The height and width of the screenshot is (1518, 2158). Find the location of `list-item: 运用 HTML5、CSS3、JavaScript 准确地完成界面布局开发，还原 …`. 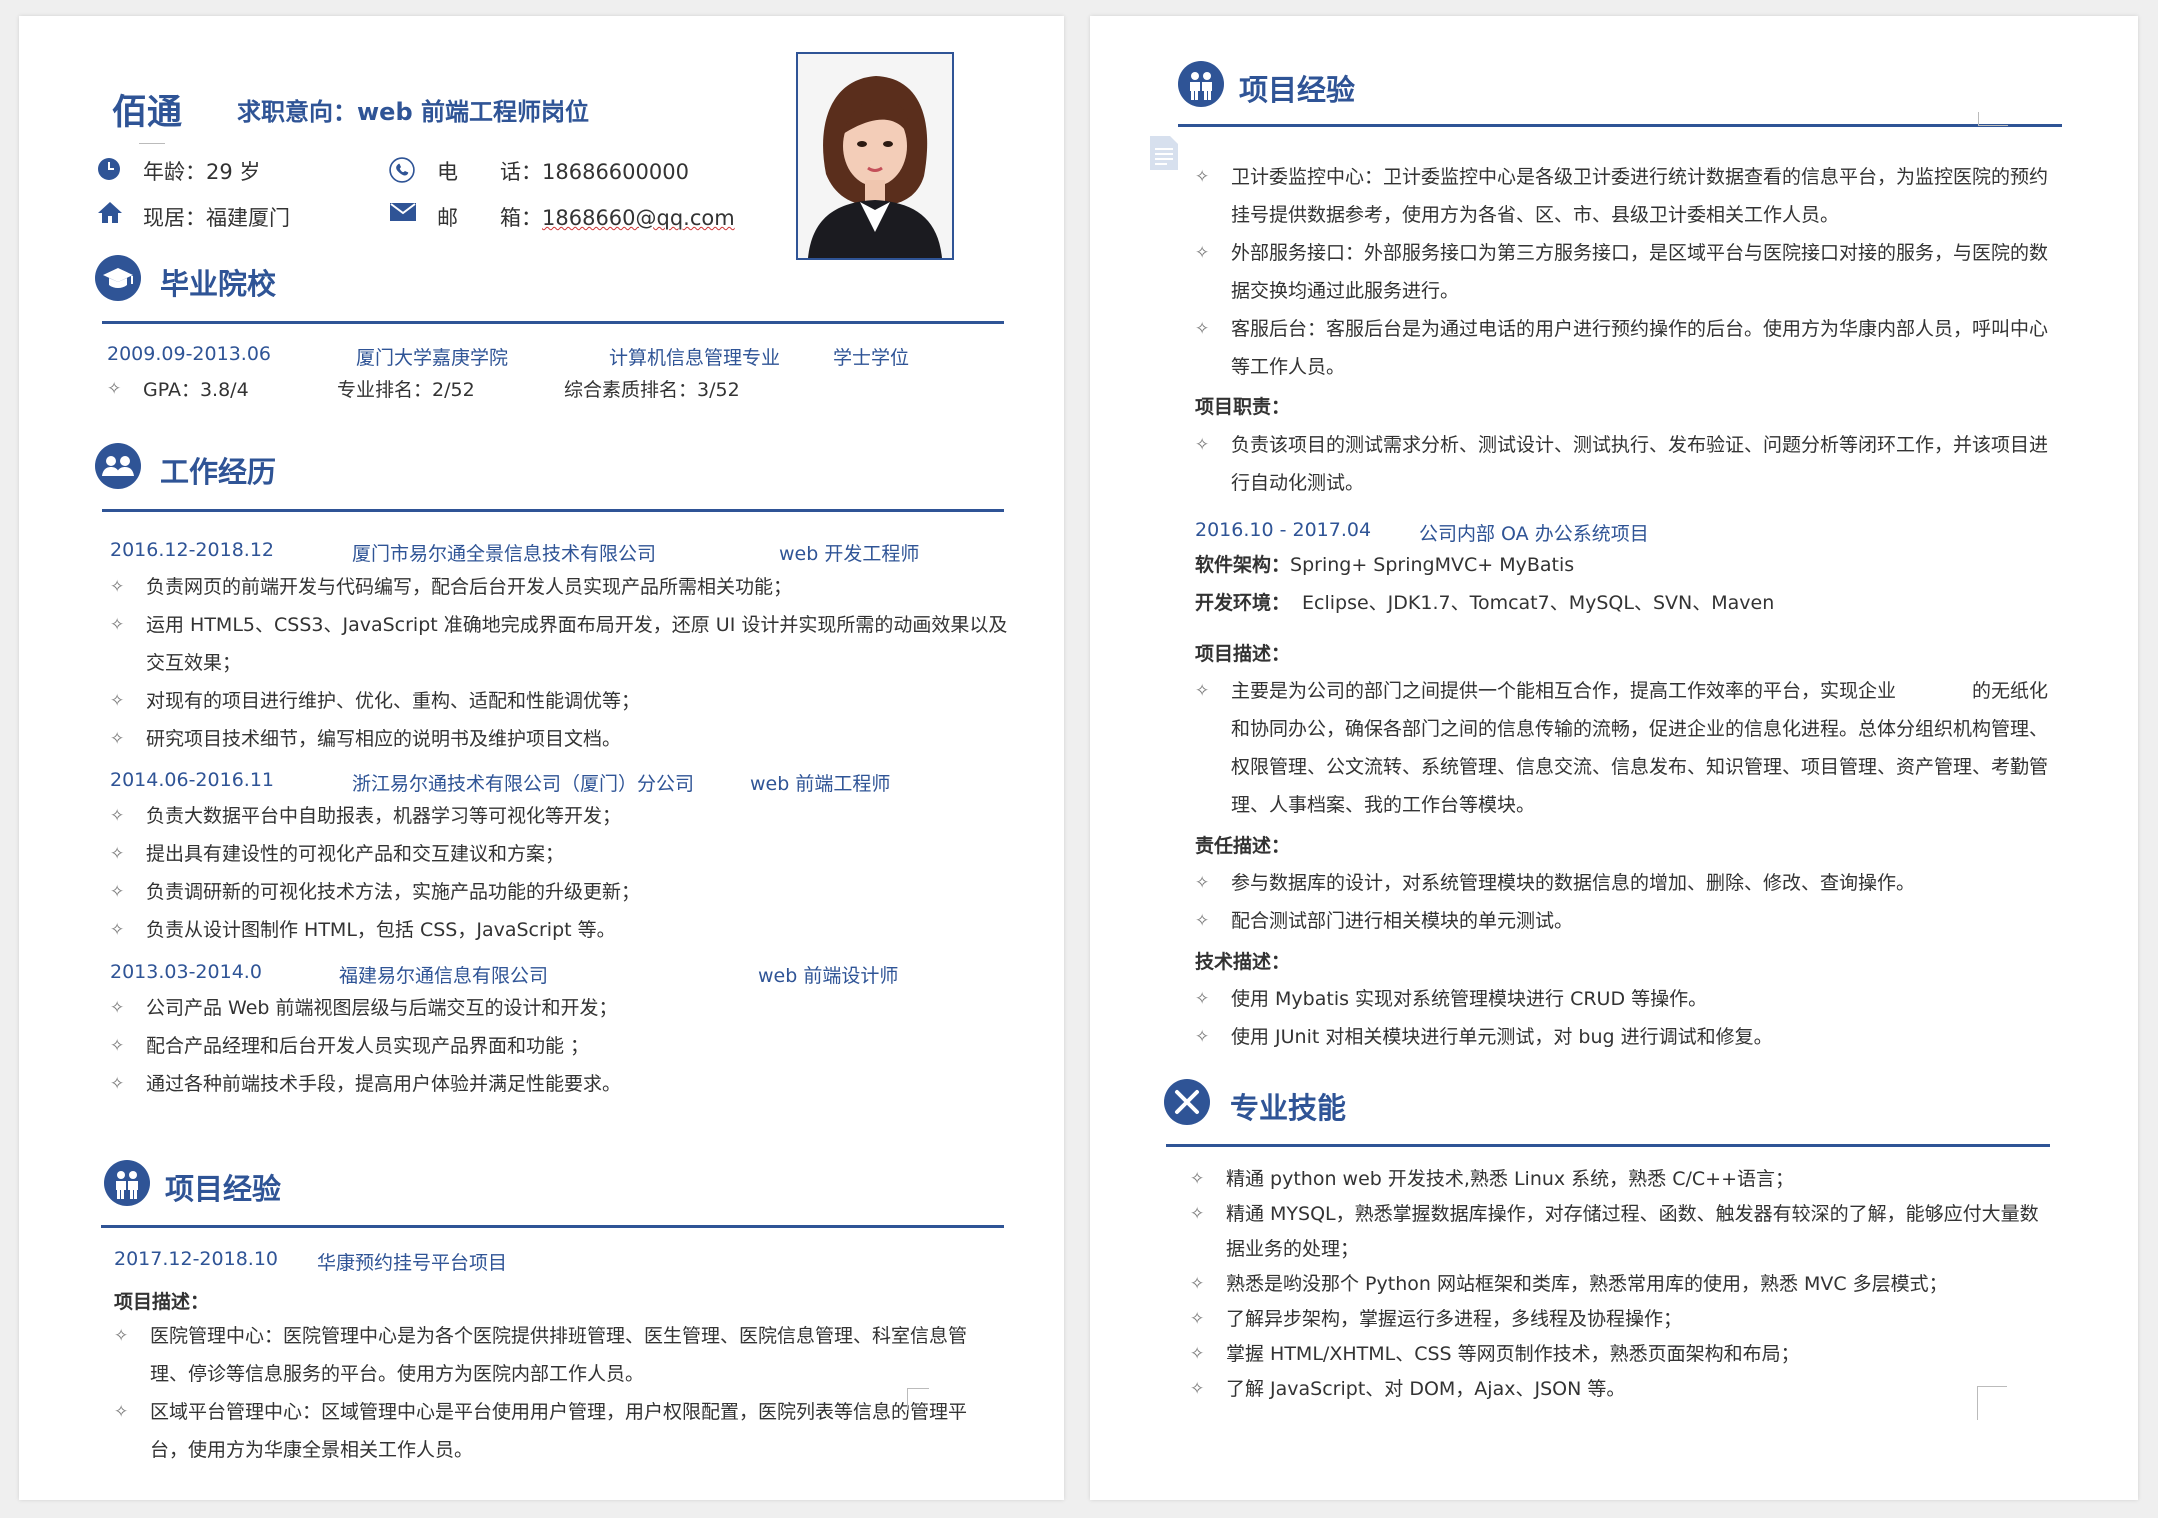

list-item: 运用 HTML5、CSS3、JavaScript 准确地完成界面布局开发，还原 … is located at coordinates (560, 644).